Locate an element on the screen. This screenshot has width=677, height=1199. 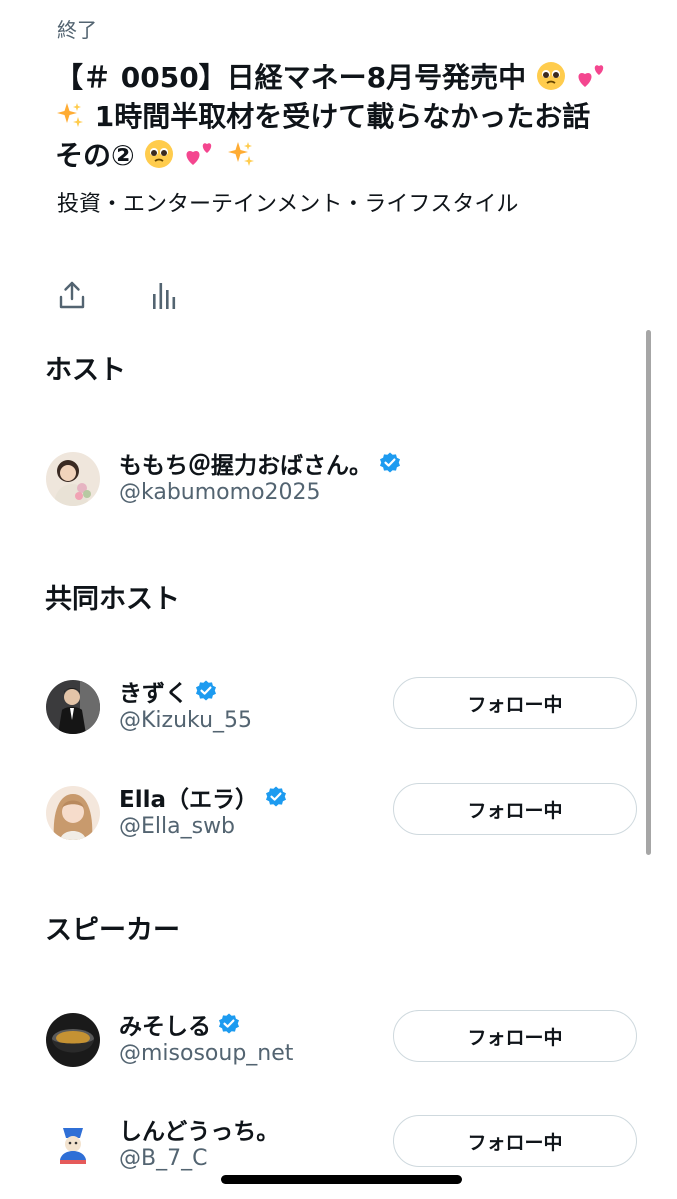
share-button is located at coordinates (72, 295).